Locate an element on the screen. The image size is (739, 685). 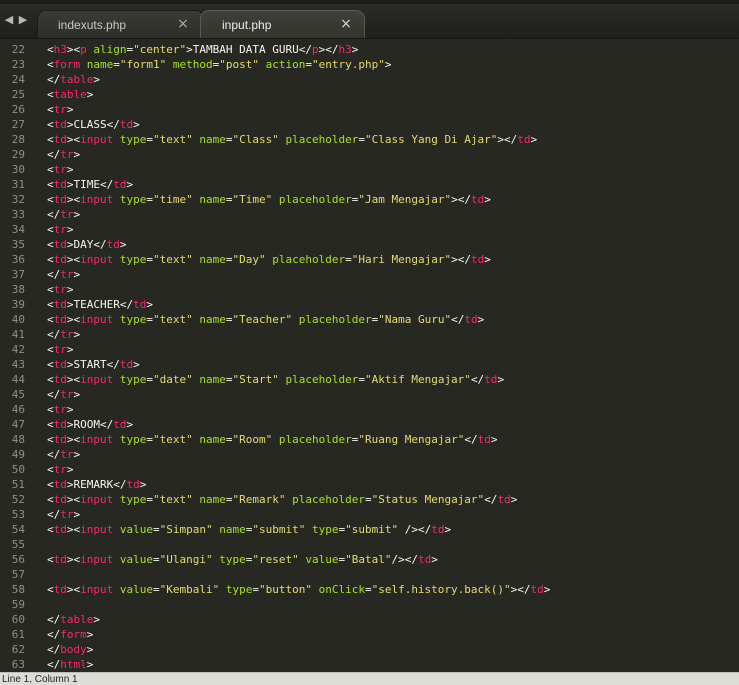
string-token: "Ruang Mengajar" is located at coordinates (411, 439).